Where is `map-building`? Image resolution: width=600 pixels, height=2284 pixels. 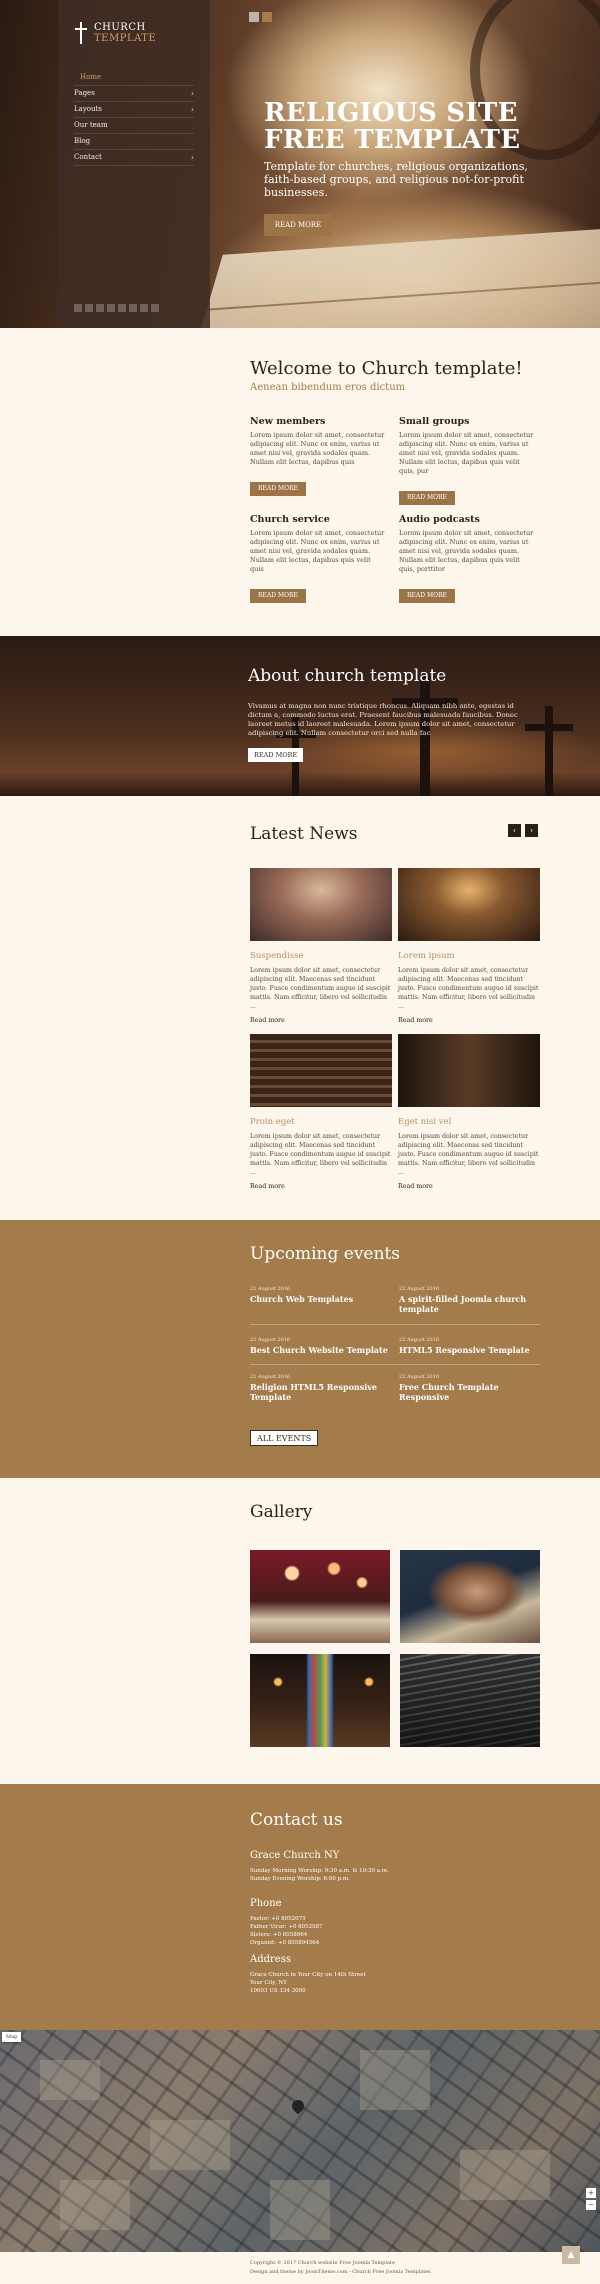 map-building is located at coordinates (505, 2175).